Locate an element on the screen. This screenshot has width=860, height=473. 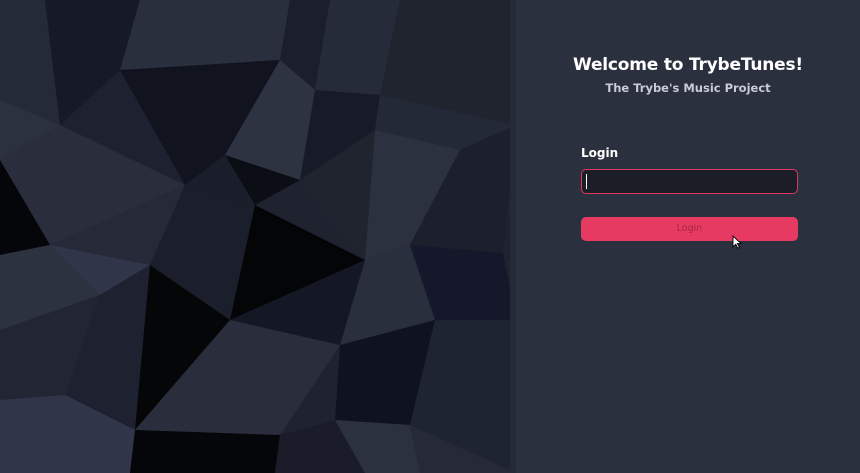
login-button: Login is located at coordinates (689, 229).